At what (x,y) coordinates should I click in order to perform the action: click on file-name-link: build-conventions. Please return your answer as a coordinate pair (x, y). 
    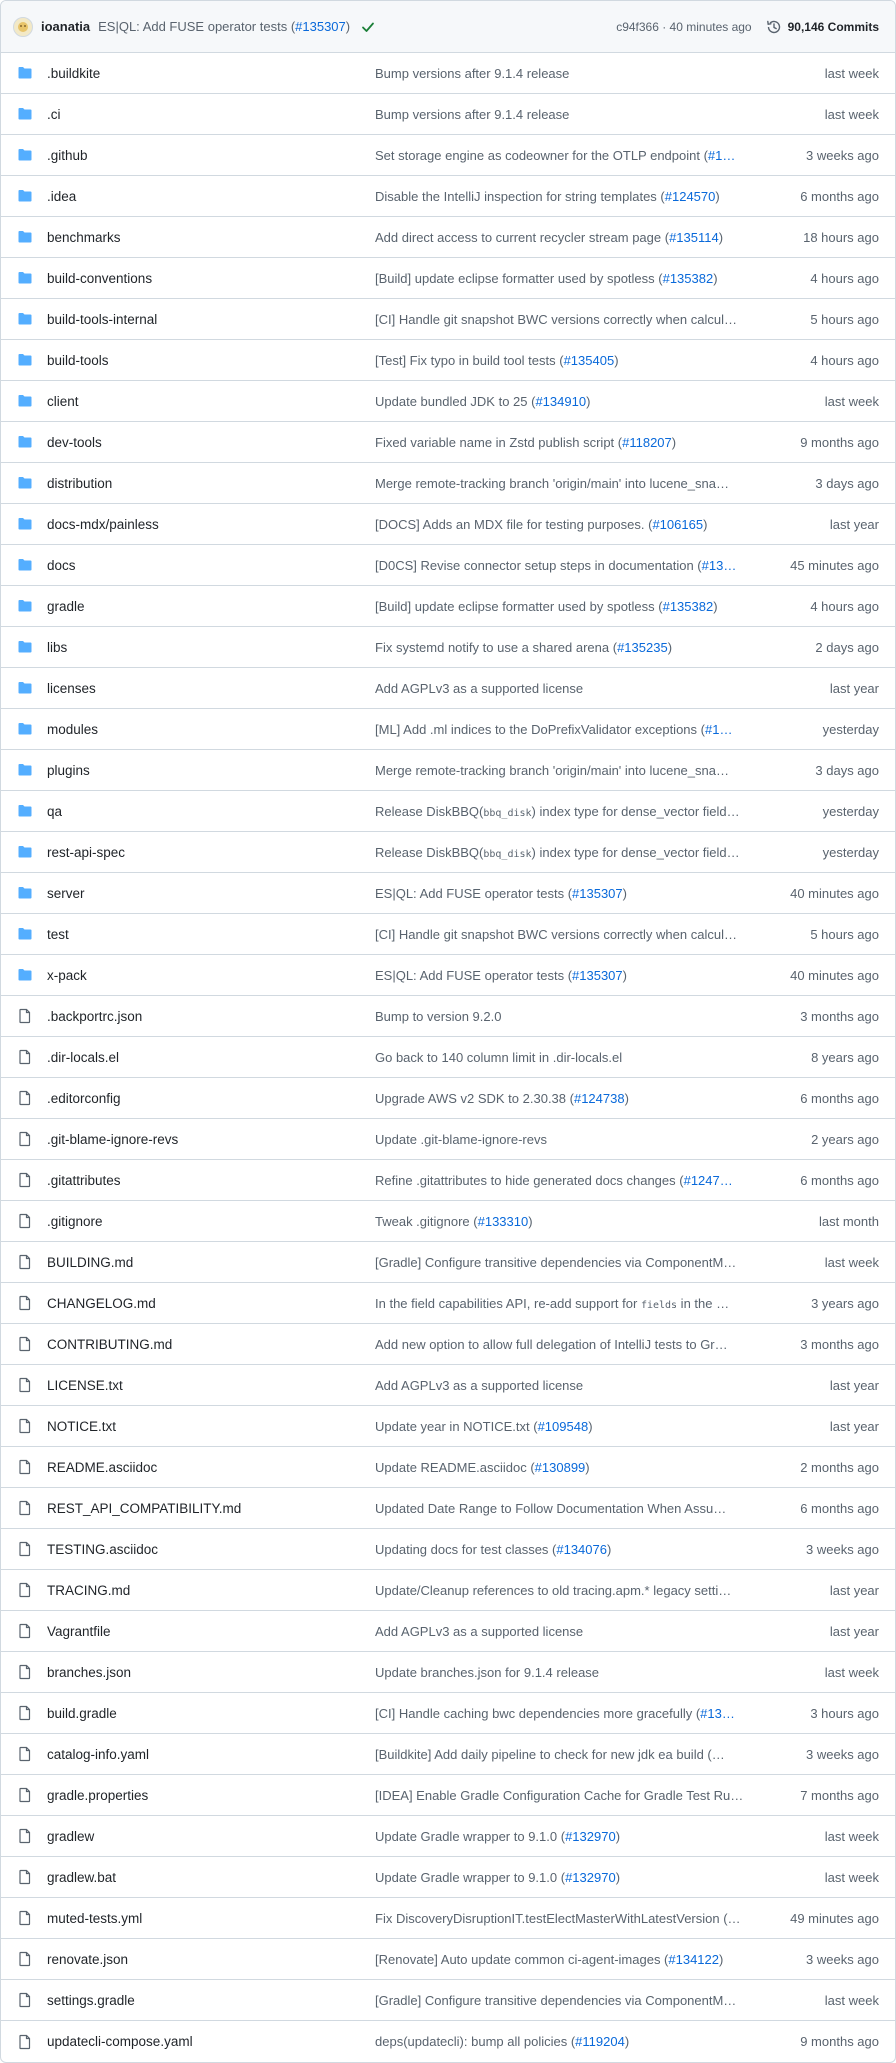
    Looking at the image, I should click on (99, 278).